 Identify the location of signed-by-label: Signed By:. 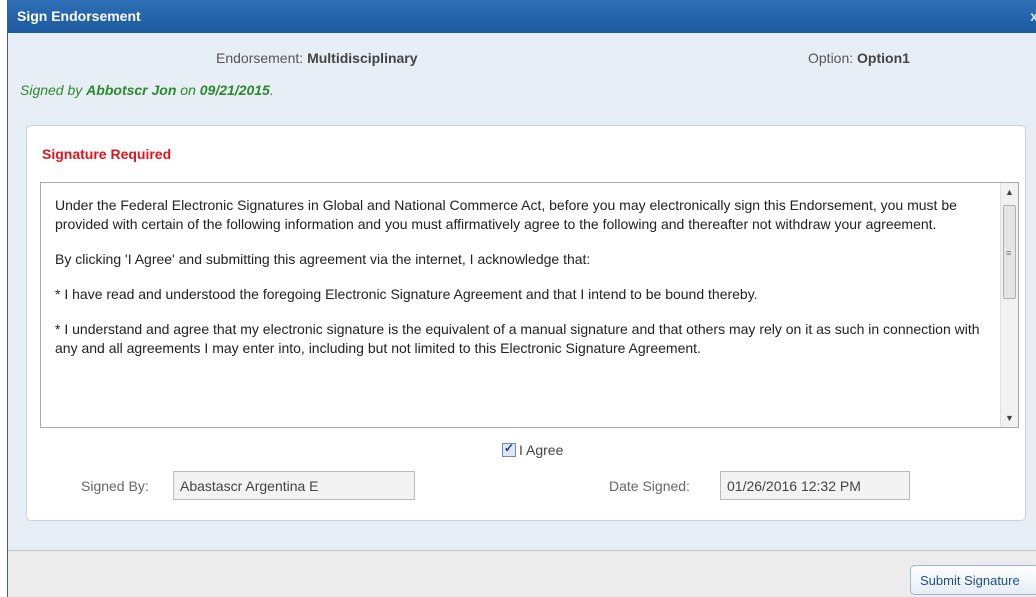
(115, 486).